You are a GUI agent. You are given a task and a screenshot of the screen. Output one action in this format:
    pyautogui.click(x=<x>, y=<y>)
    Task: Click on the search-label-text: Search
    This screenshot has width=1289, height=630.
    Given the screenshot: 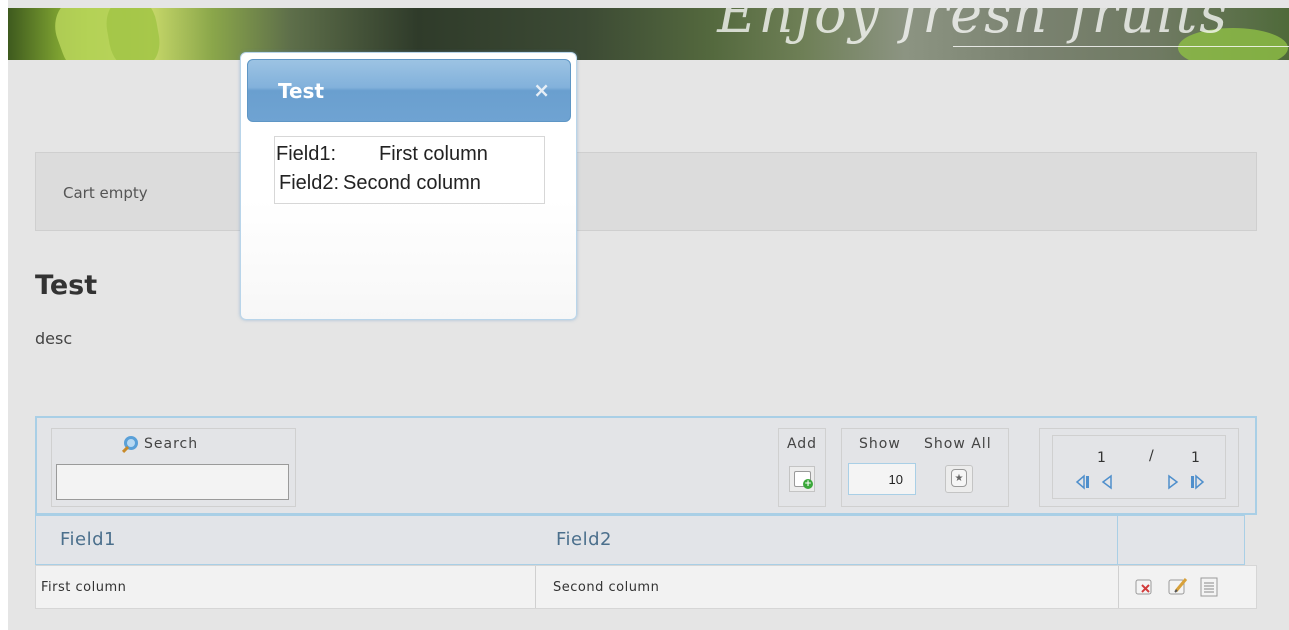 What is the action you would take?
    pyautogui.click(x=171, y=444)
    